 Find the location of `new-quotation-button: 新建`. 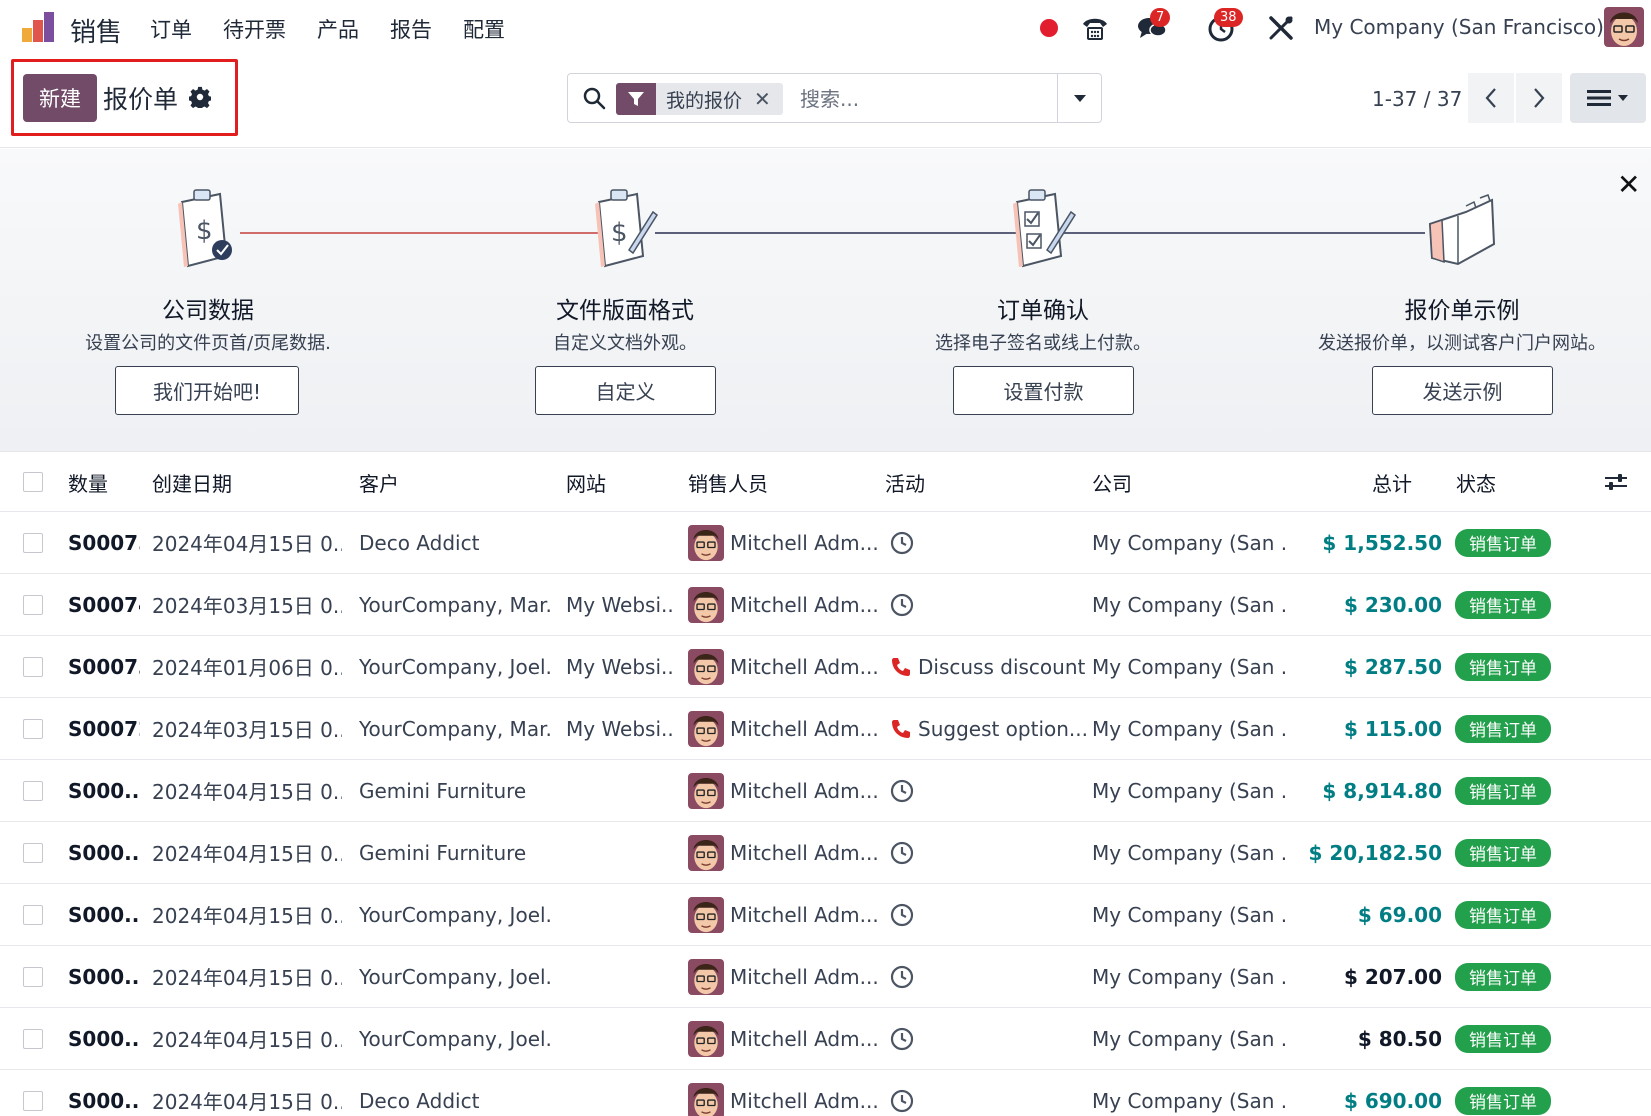

new-quotation-button: 新建 is located at coordinates (60, 98).